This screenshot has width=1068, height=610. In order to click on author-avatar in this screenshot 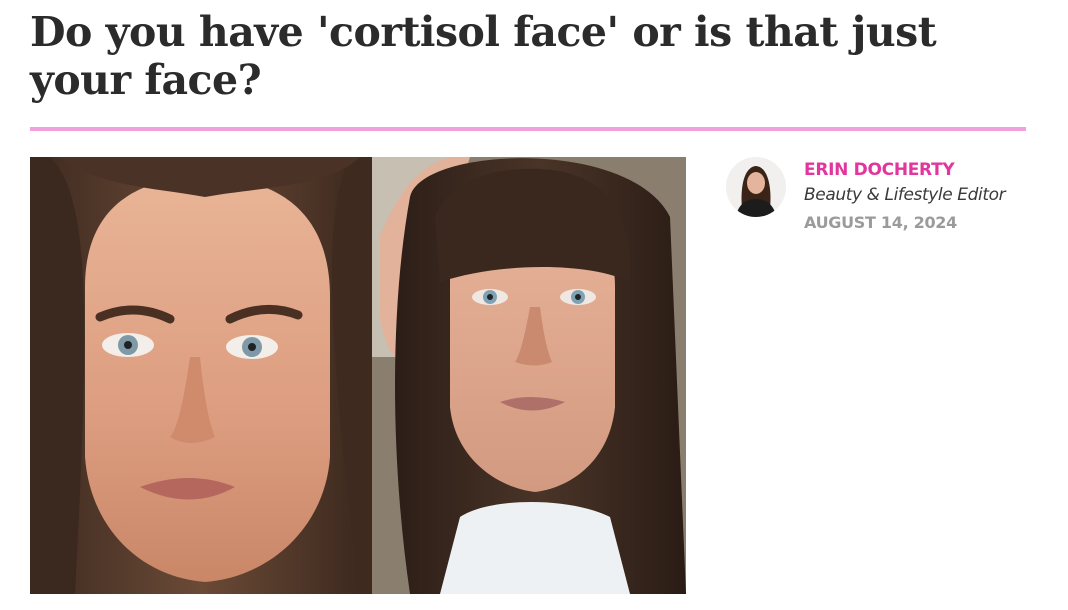, I will do `click(756, 187)`.